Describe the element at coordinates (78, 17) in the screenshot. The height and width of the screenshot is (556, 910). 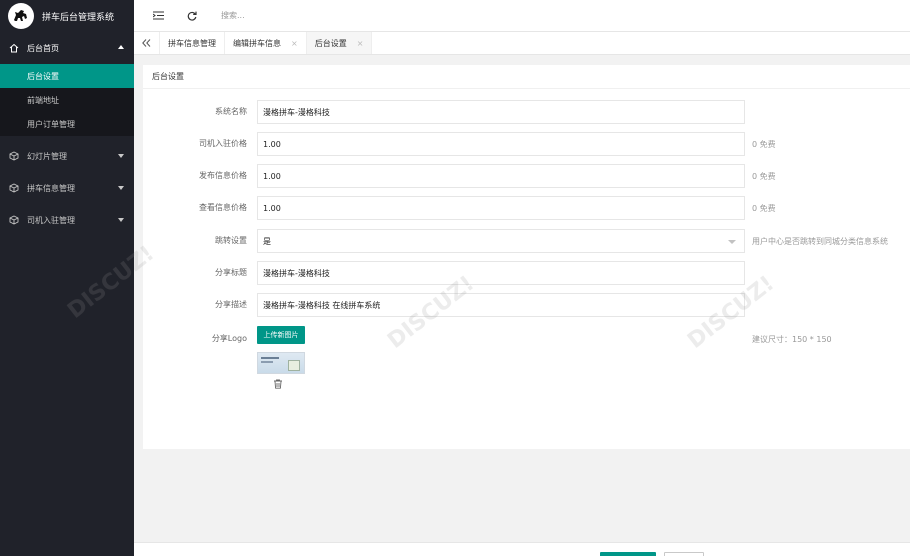
I see `app-title: 拼车后台管理系统` at that location.